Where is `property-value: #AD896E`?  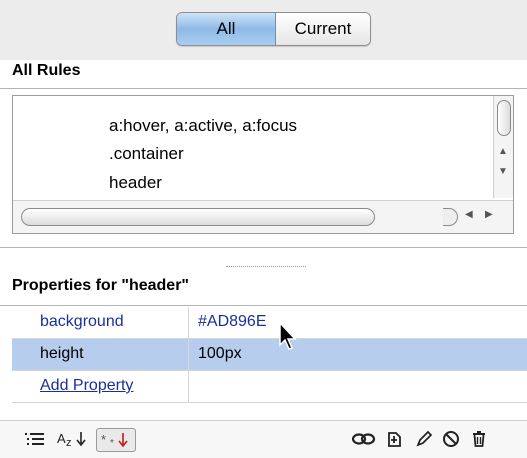 property-value: #AD896E is located at coordinates (232, 322).